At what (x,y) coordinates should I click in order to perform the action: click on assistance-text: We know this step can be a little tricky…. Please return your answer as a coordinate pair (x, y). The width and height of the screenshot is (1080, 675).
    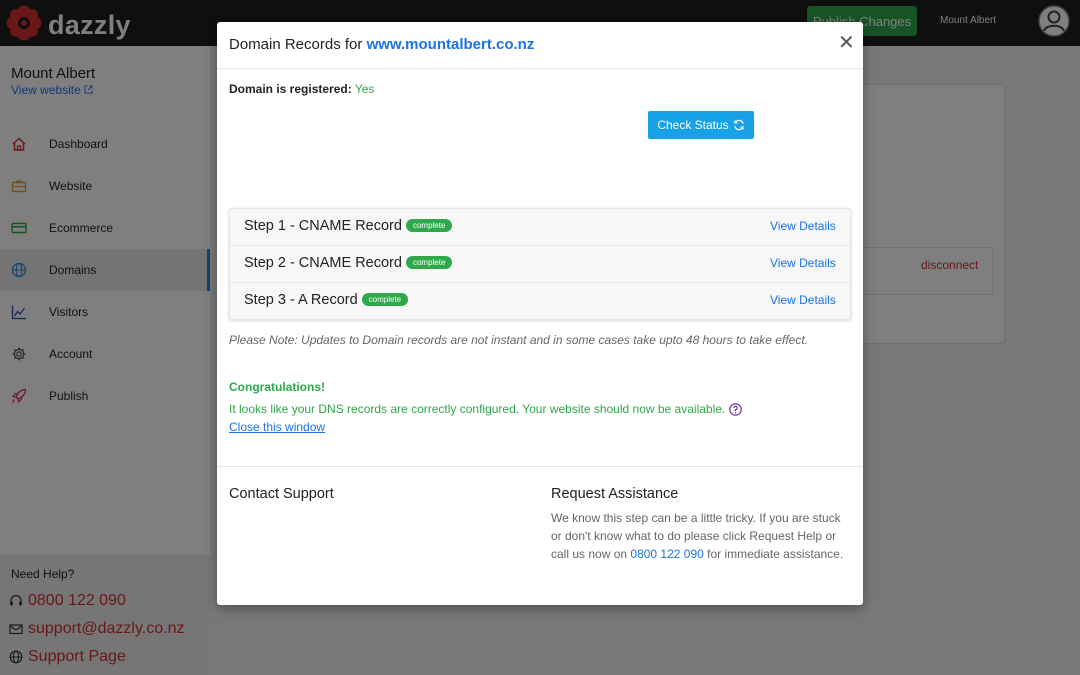
    Looking at the image, I should click on (701, 536).